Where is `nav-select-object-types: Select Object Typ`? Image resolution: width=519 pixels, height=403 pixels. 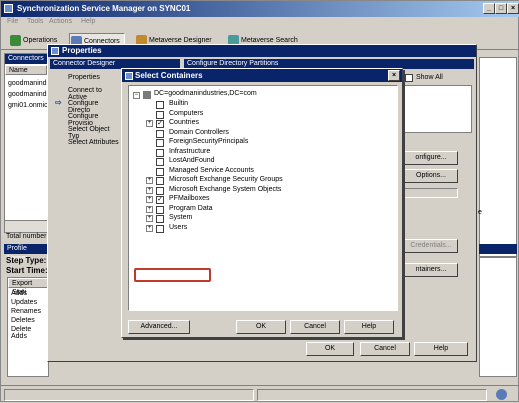 nav-select-object-types: Select Object Typ is located at coordinates (94, 133).